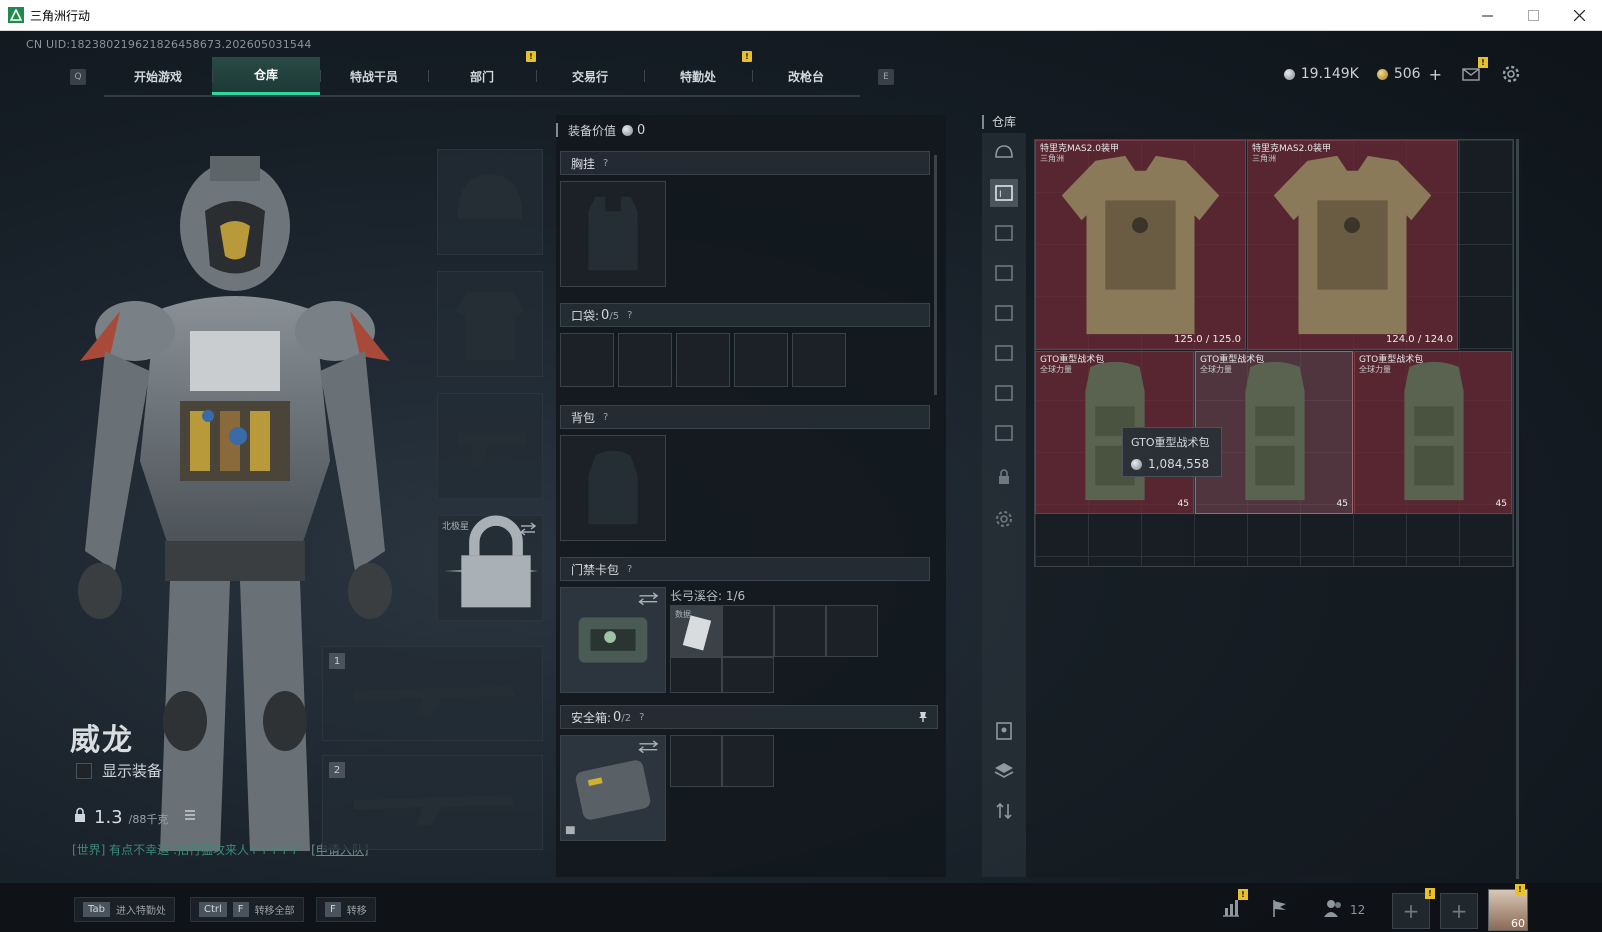 This screenshot has height=932, width=1602. What do you see at coordinates (346, 909) in the screenshot?
I see `hint-transfer: F 转移` at bounding box center [346, 909].